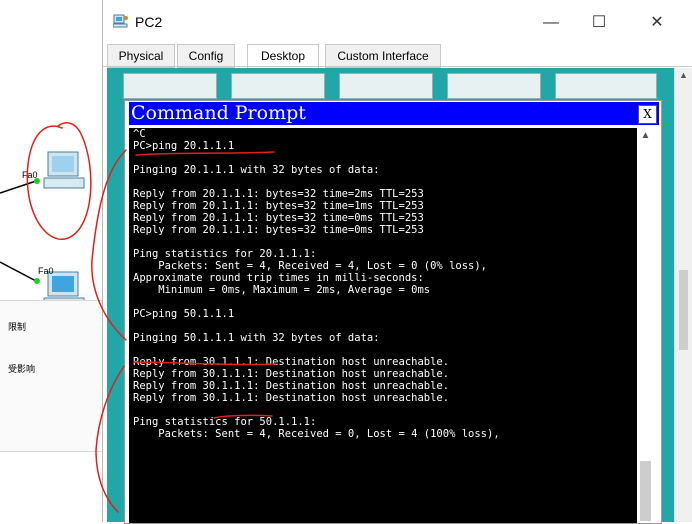 The width and height of the screenshot is (692, 524). What do you see at coordinates (397, 21) in the screenshot?
I see `title-bar: PC2 — ☐ ✕` at bounding box center [397, 21].